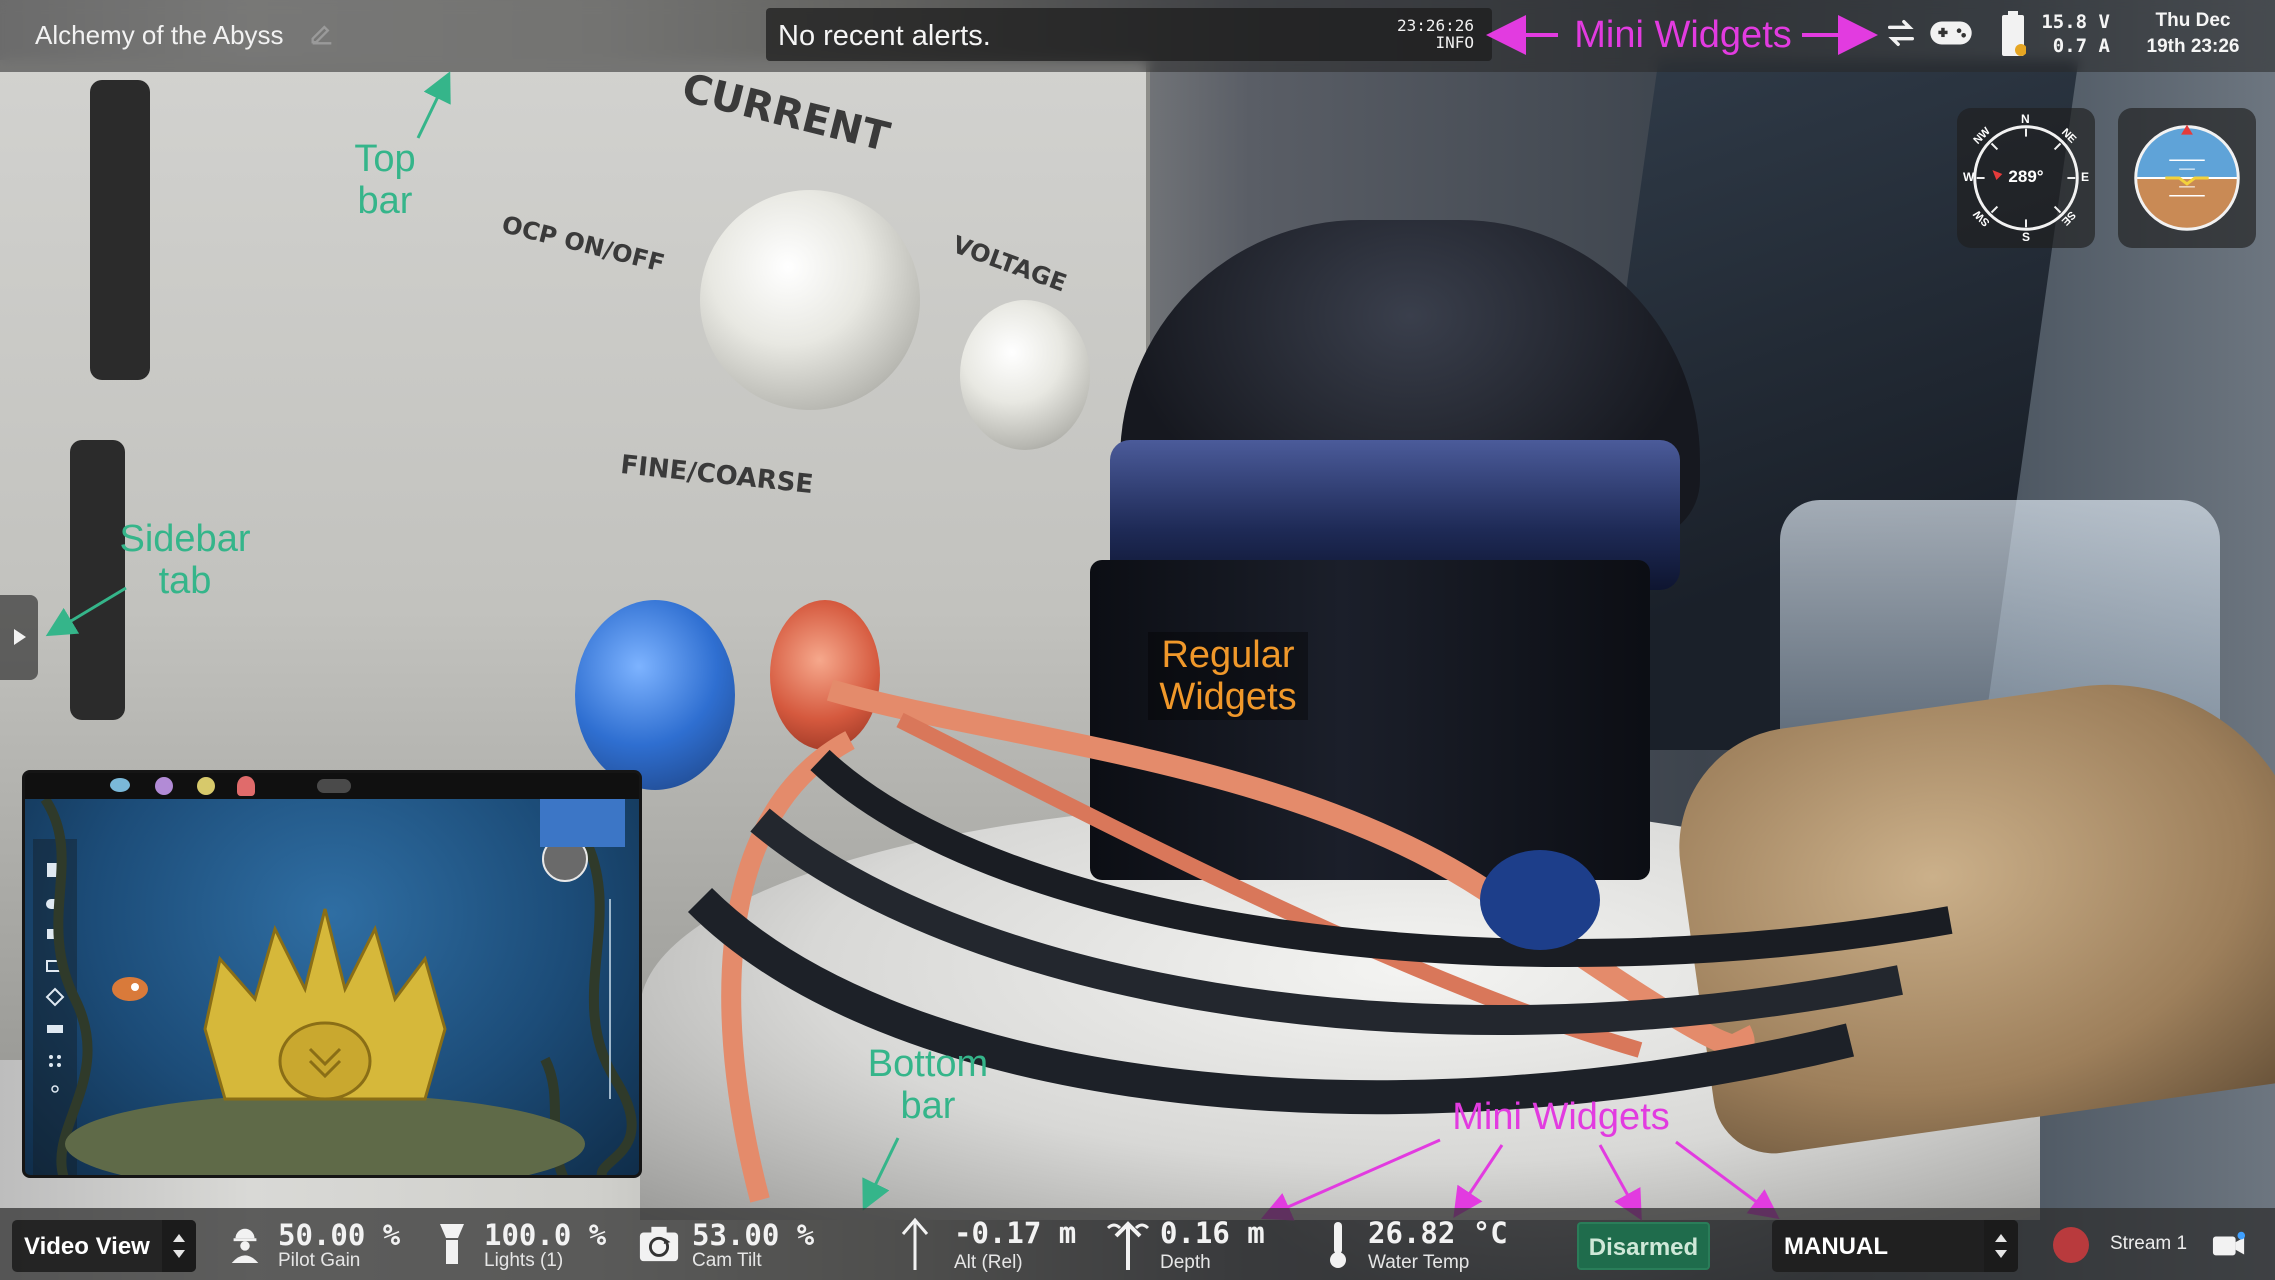 This screenshot has width=2275, height=1280. I want to click on annotation-bottom-bar: Bottom bar, so click(928, 1085).